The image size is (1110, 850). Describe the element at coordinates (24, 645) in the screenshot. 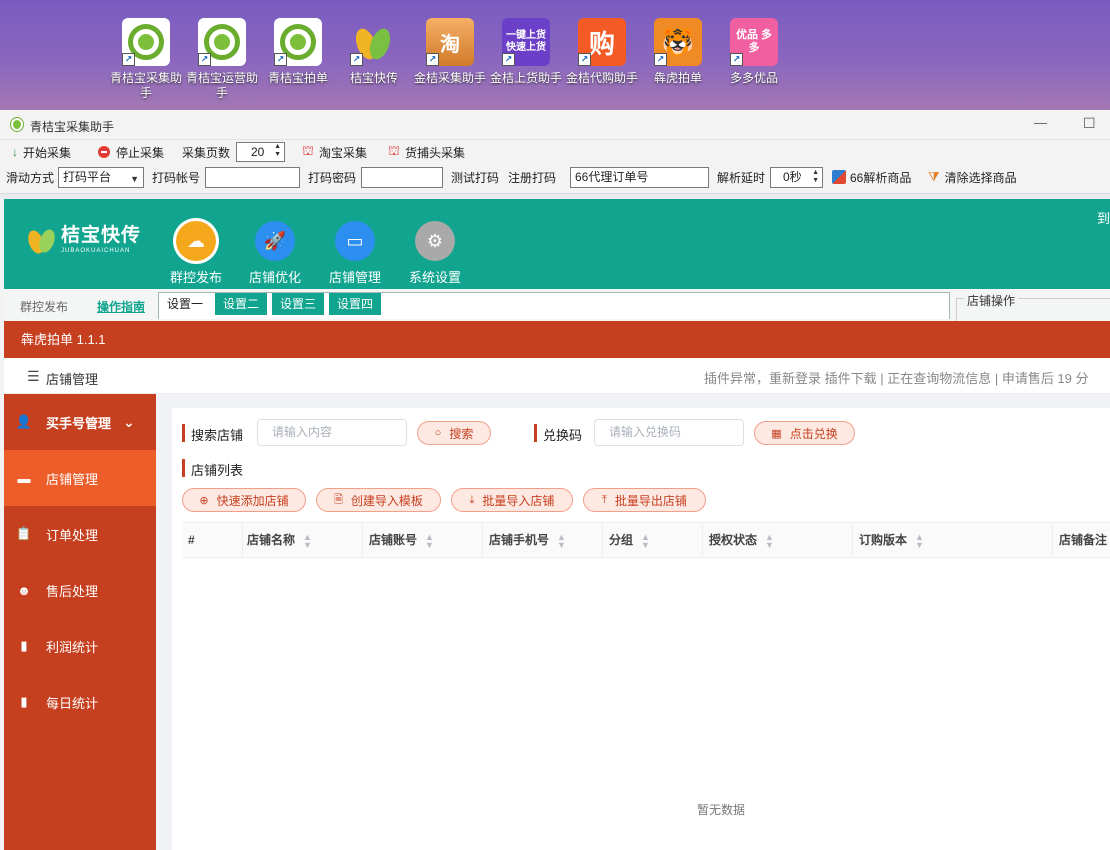

I see `bar-chart-icon: ▮` at that location.